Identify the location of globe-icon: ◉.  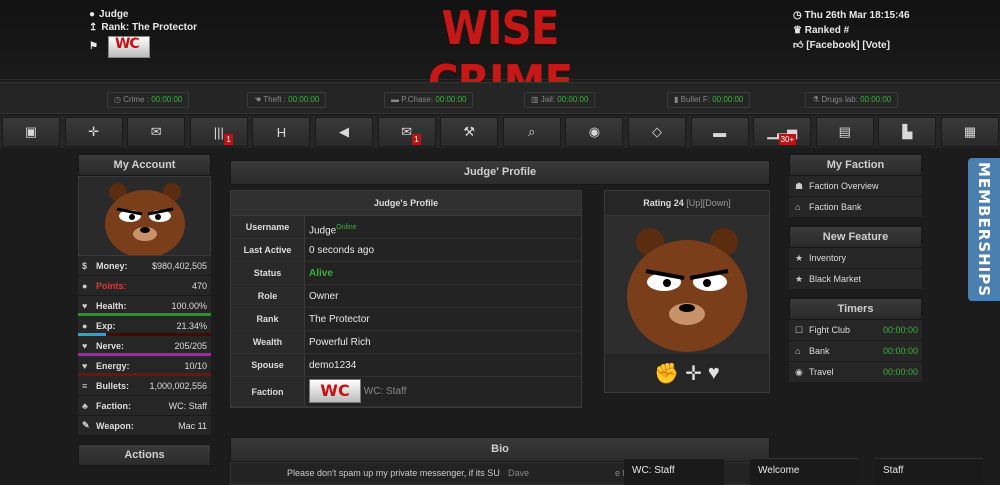
(799, 371).